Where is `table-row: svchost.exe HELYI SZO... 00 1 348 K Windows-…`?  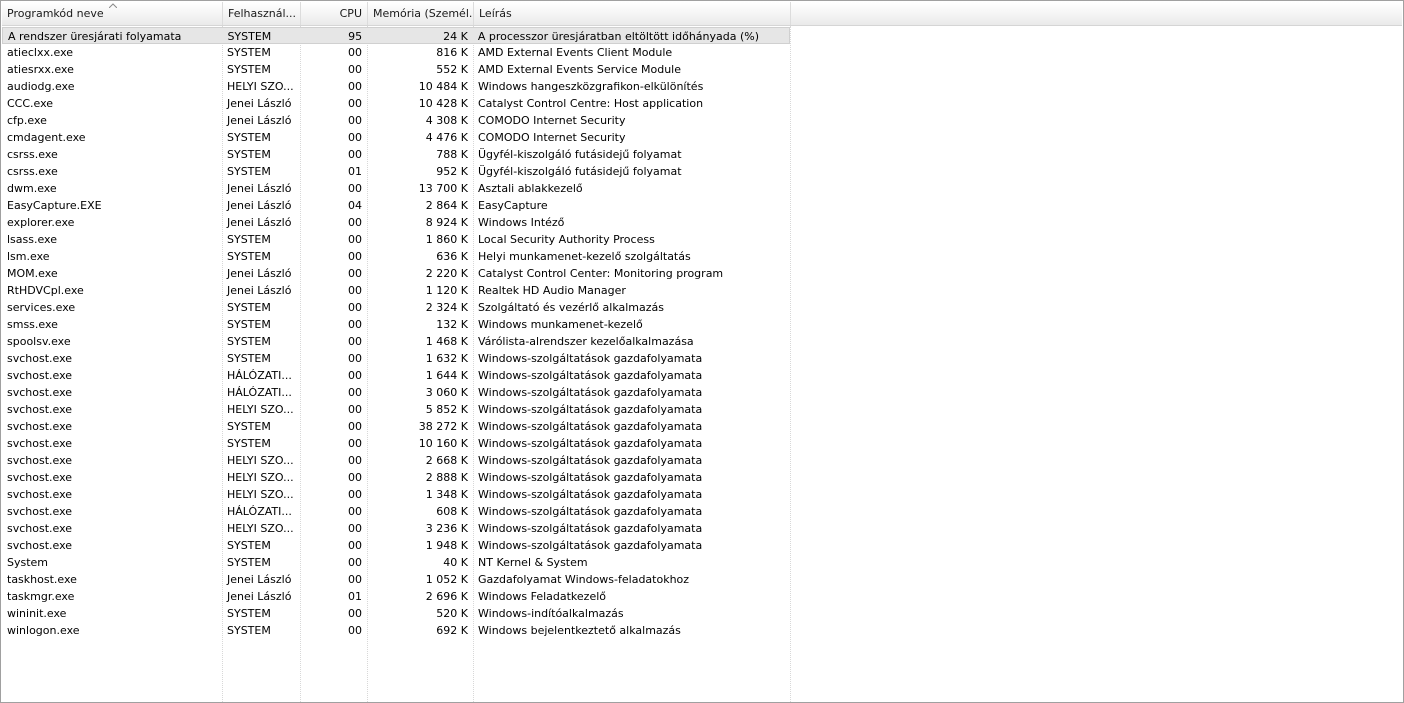
table-row: svchost.exe HELYI SZO... 00 1 348 K Windows-… is located at coordinates (702, 494).